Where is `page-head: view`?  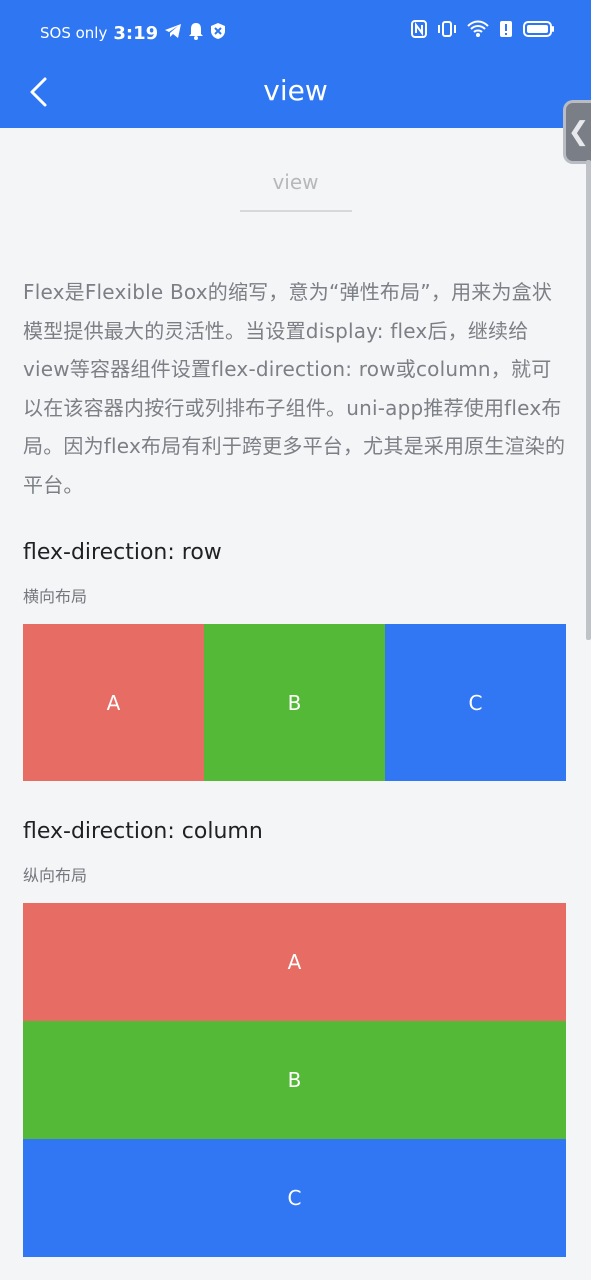 page-head: view is located at coordinates (295, 191).